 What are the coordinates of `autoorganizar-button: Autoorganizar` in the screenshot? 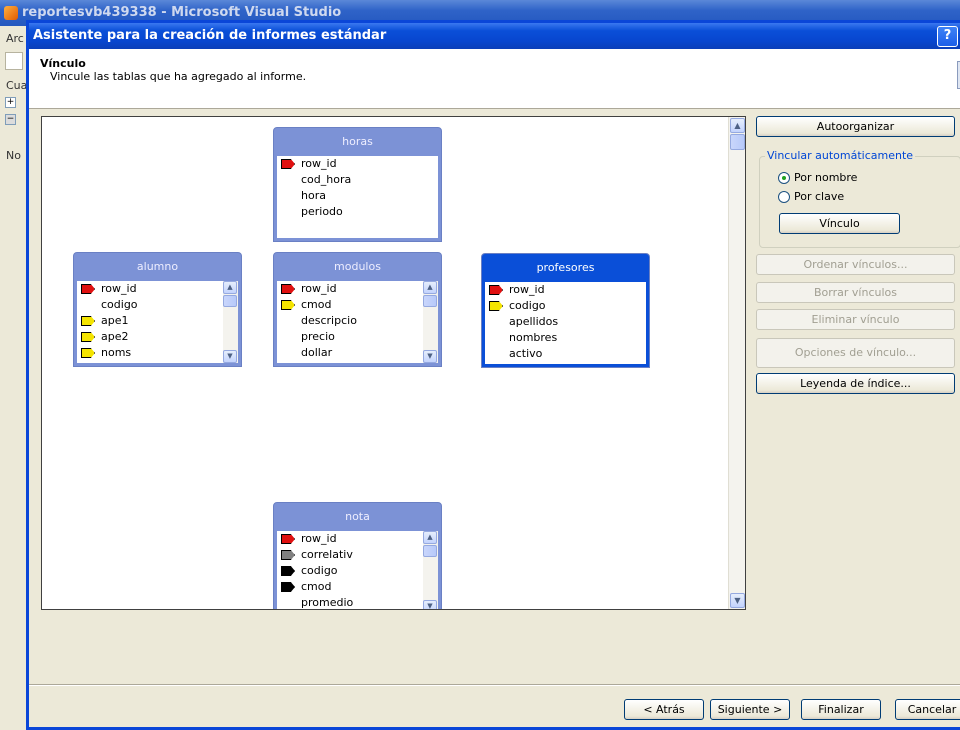 It's located at (855, 126).